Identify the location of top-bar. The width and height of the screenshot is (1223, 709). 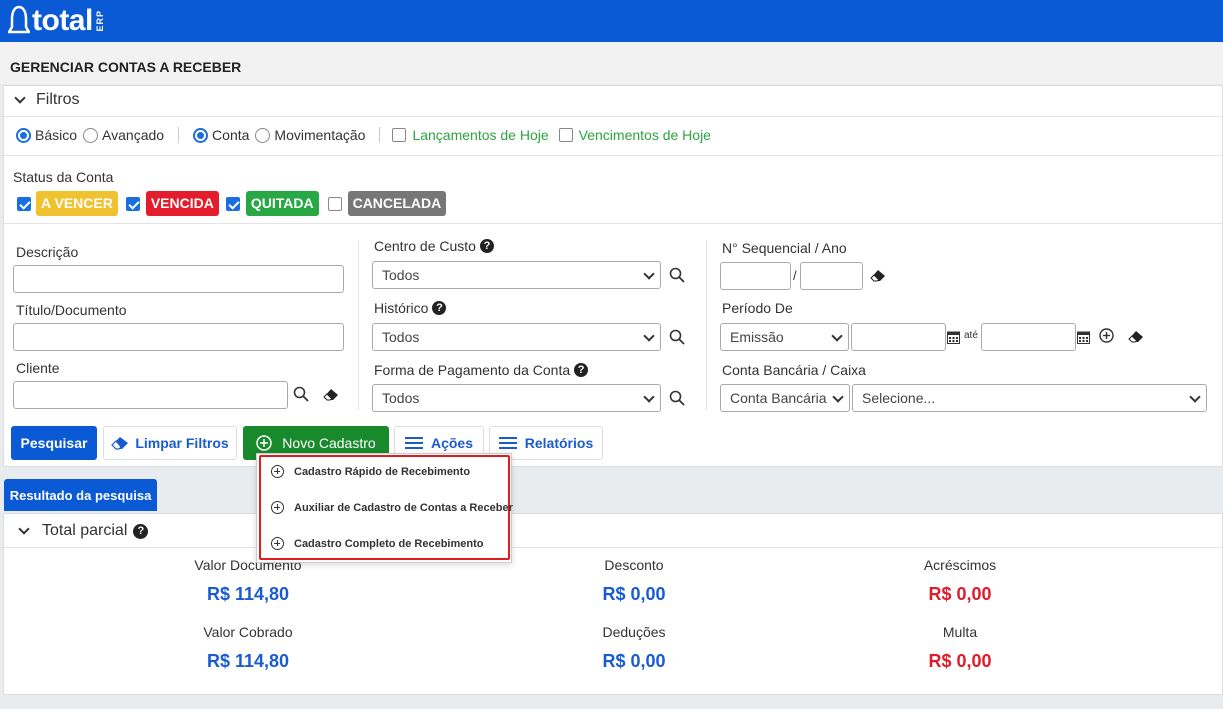
(611, 21).